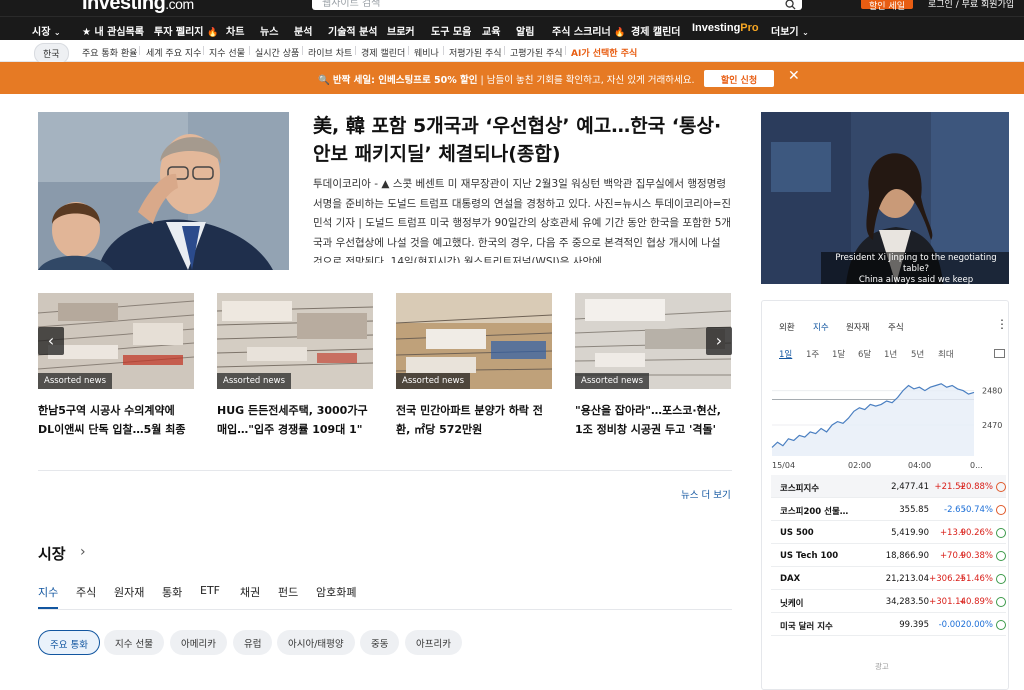  What do you see at coordinates (46, 30) in the screenshot?
I see `nav-item-markets: 시장 ⌄` at bounding box center [46, 30].